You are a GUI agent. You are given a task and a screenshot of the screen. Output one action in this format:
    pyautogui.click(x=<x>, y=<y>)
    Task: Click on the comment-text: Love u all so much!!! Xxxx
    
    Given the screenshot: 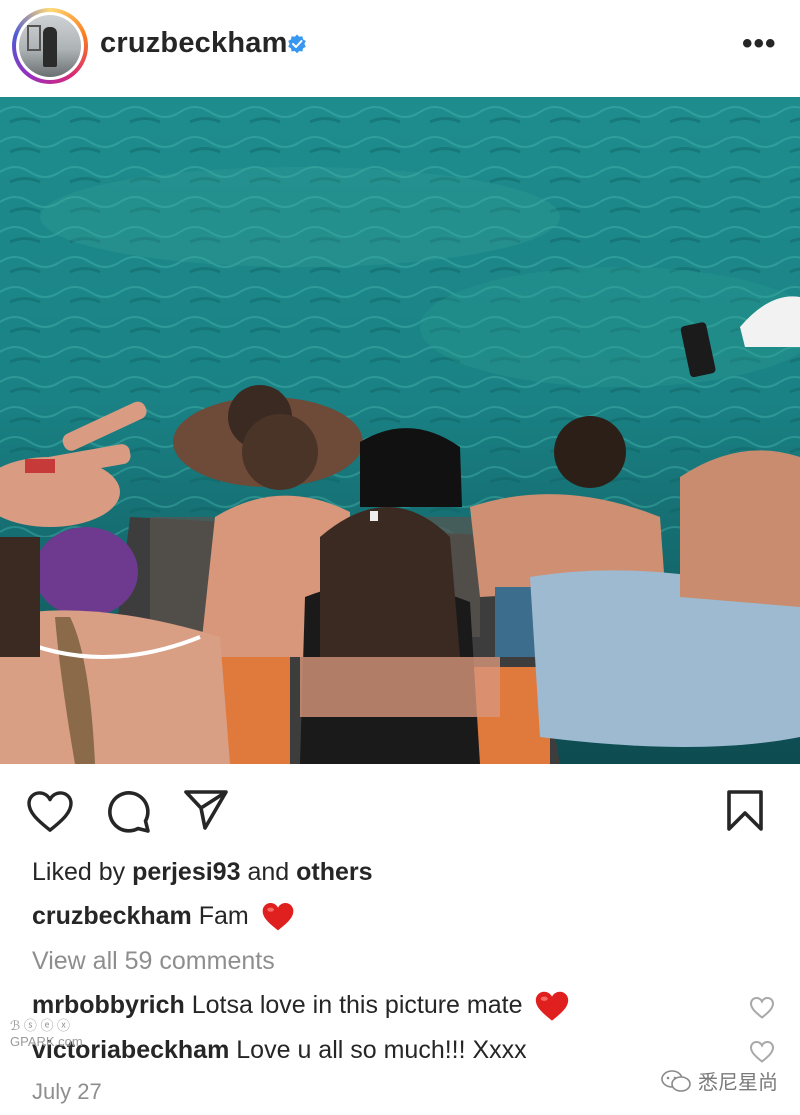 What is the action you would take?
    pyautogui.click(x=381, y=1050)
    